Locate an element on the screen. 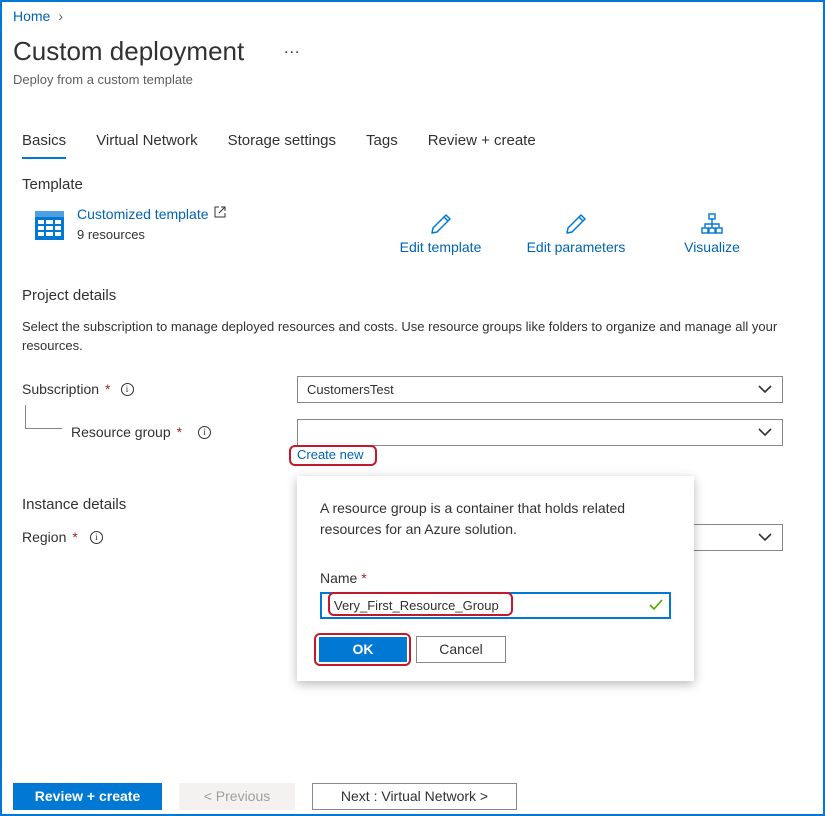  breadcrumb: Home › is located at coordinates (38, 16).